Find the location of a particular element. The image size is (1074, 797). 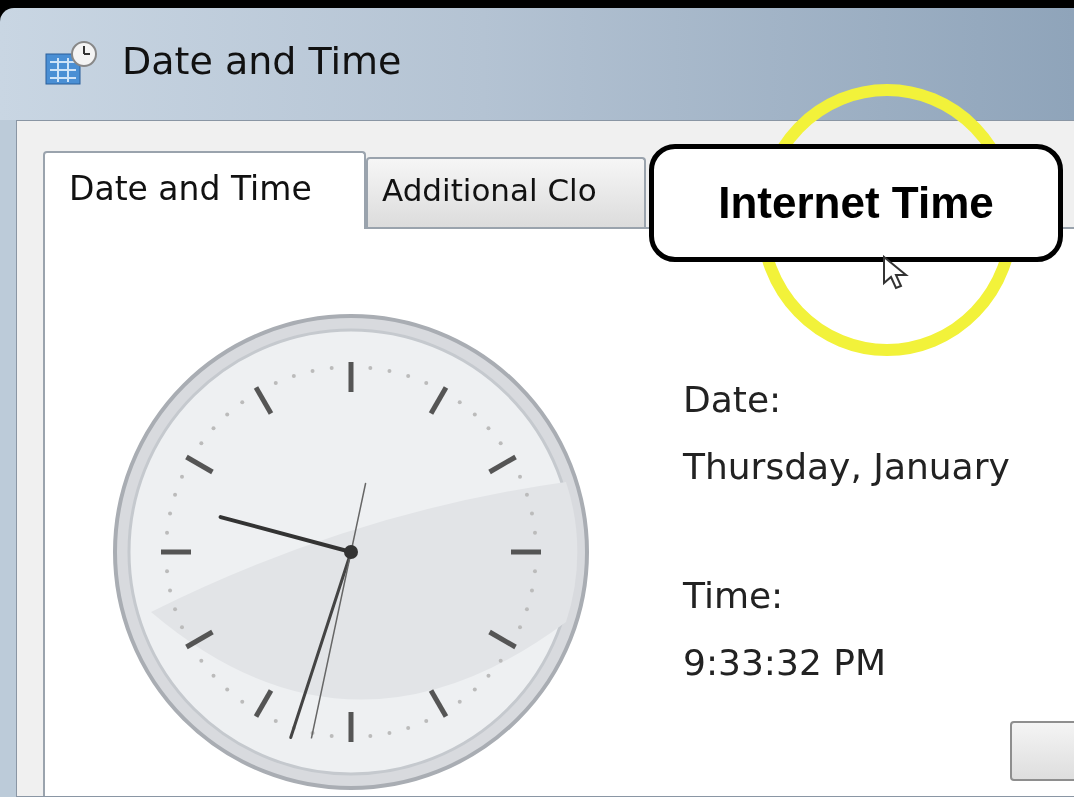

button is located at coordinates (1042, 751).